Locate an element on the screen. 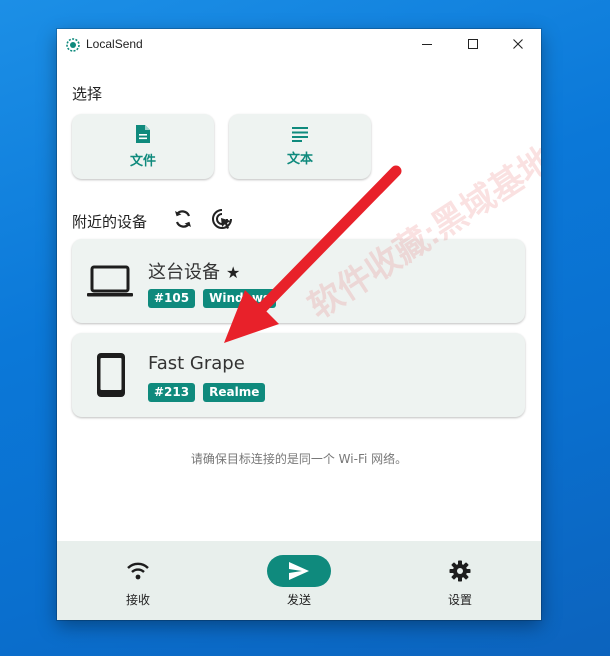 The width and height of the screenshot is (610, 656). minimize-button is located at coordinates (427, 44).